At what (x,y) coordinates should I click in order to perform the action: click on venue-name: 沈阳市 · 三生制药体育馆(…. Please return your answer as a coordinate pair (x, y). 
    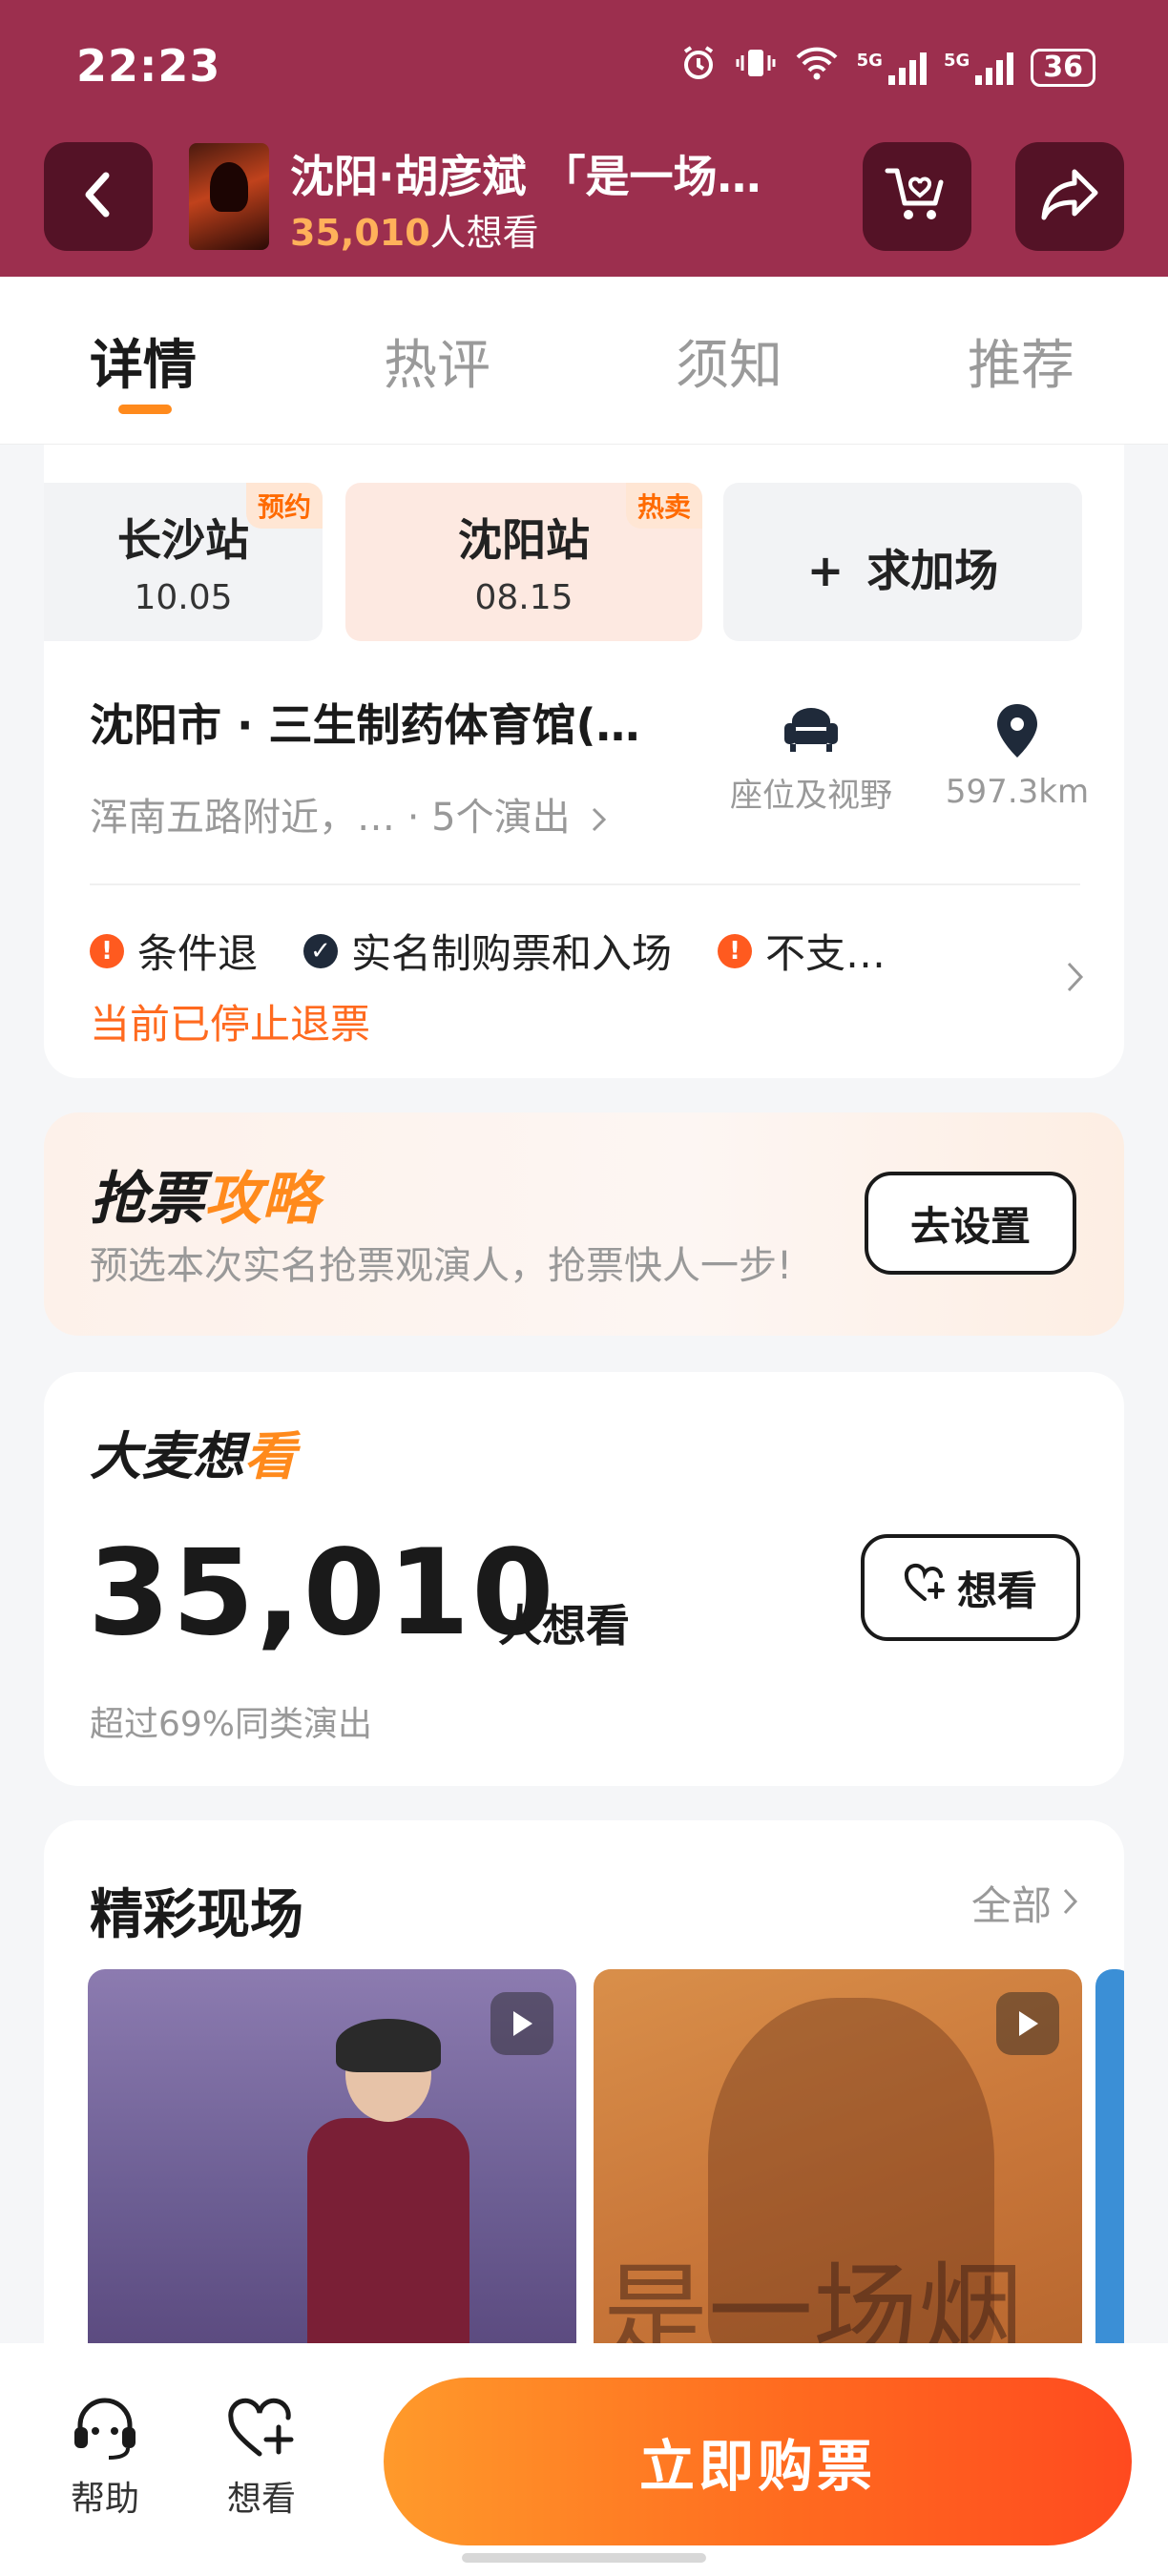
    Looking at the image, I should click on (365, 722).